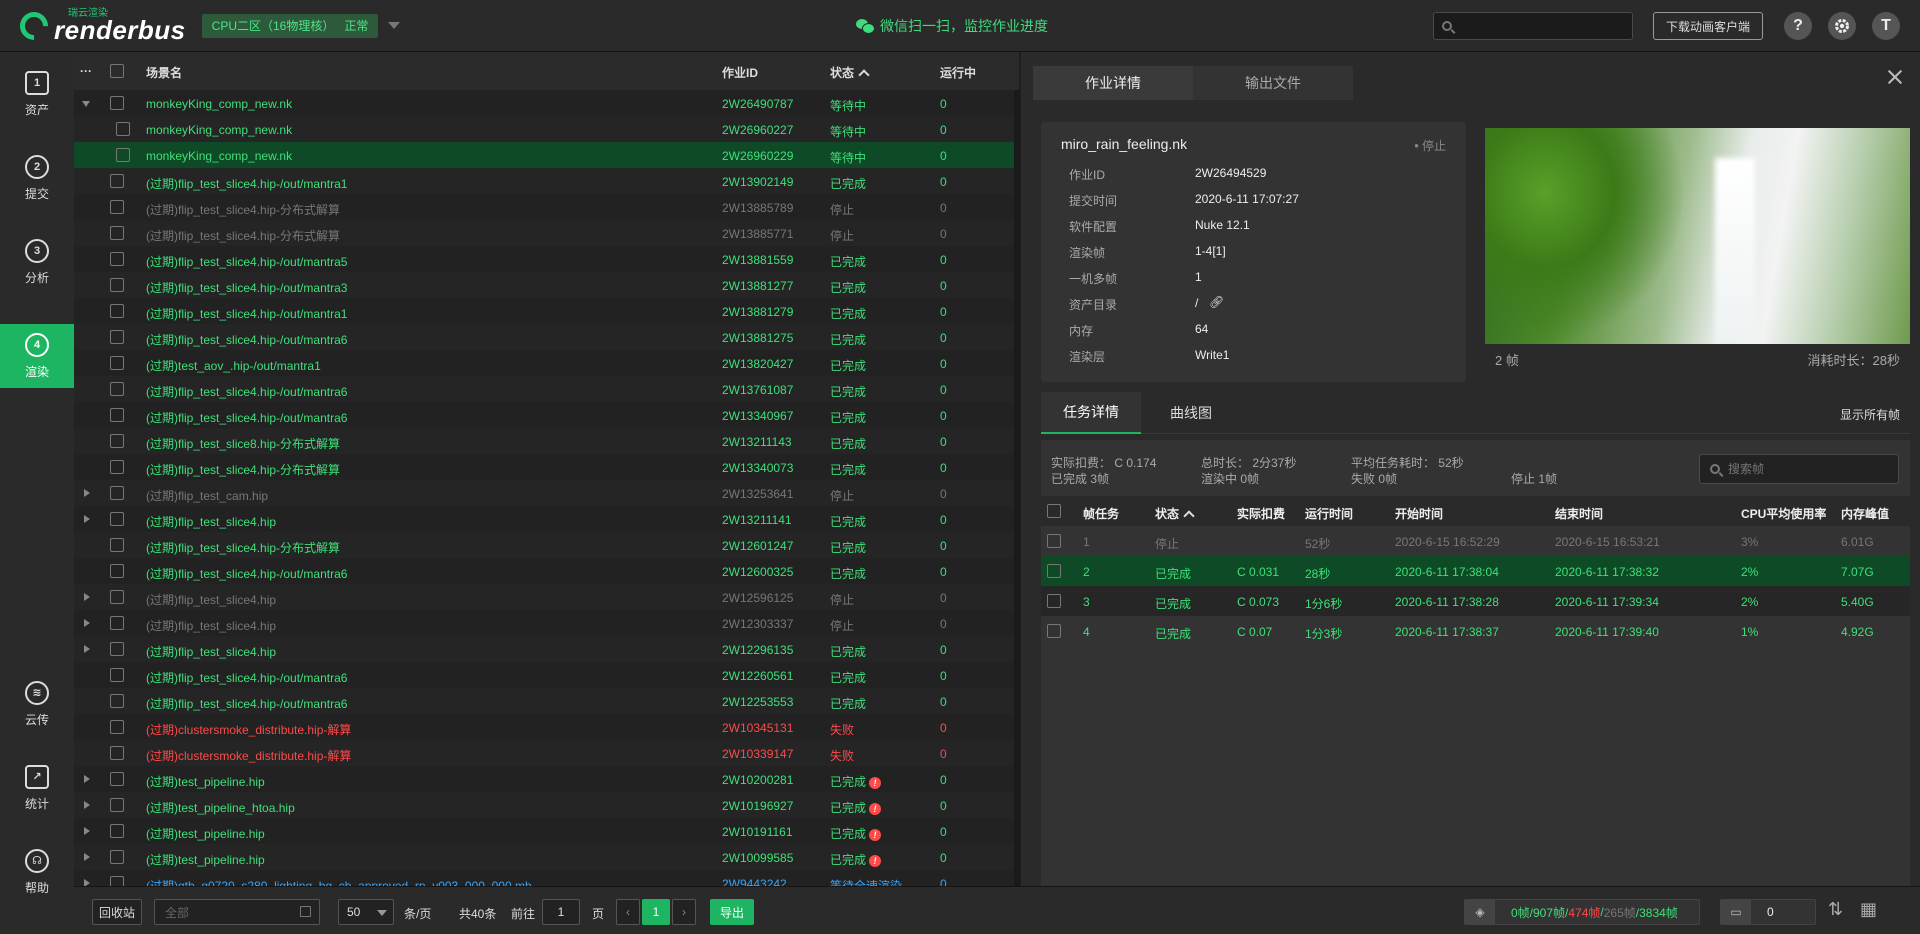 The height and width of the screenshot is (934, 1920). I want to click on nav-cloud-transfer: ≋ 云传, so click(37, 704).